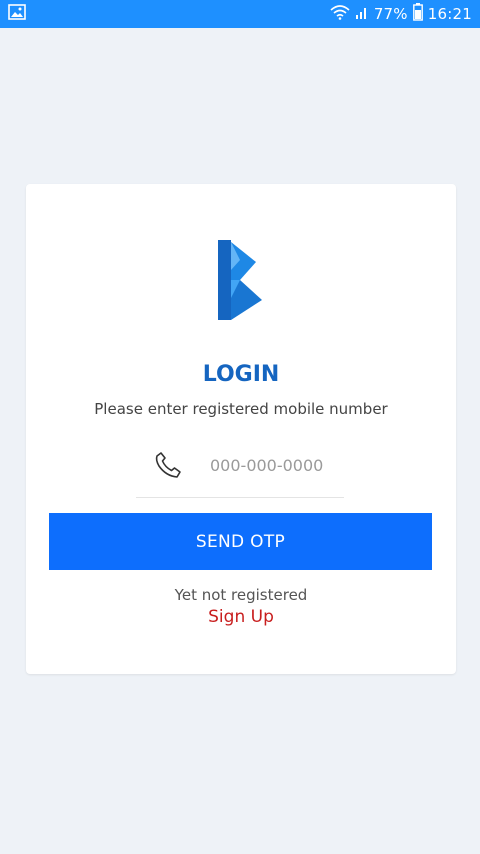  Describe the element at coordinates (241, 617) in the screenshot. I see `sign-up-link: Sign Up` at that location.